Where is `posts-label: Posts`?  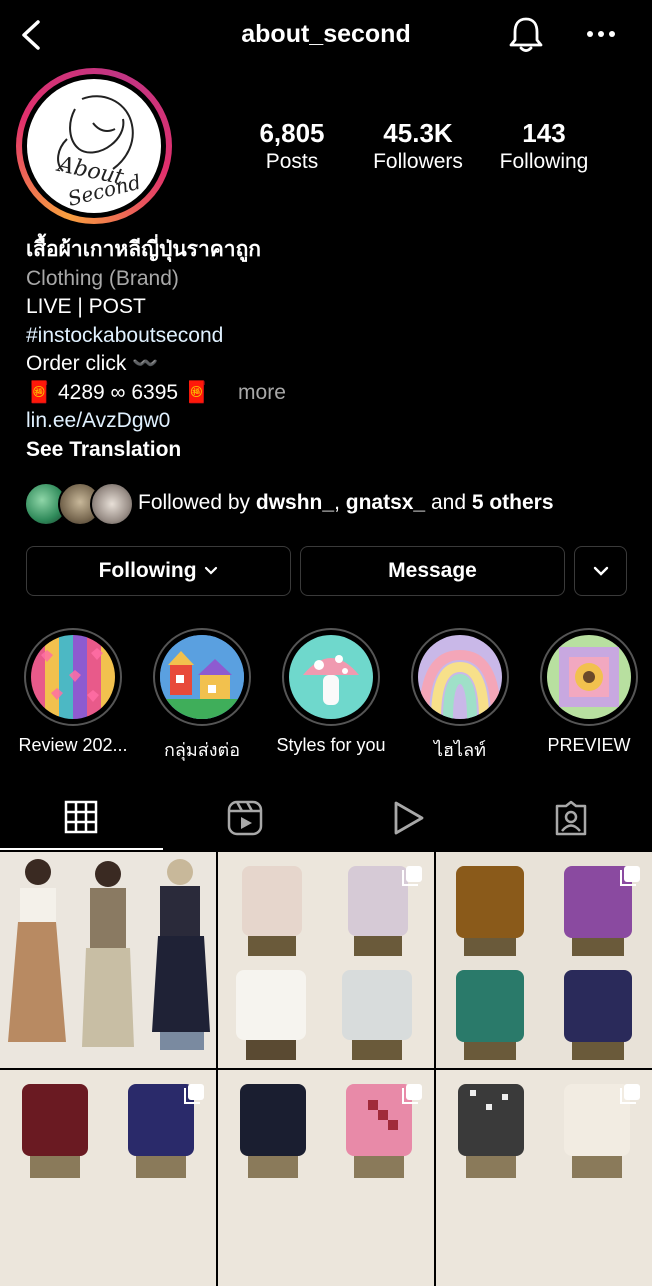
posts-label: Posts is located at coordinates (292, 161).